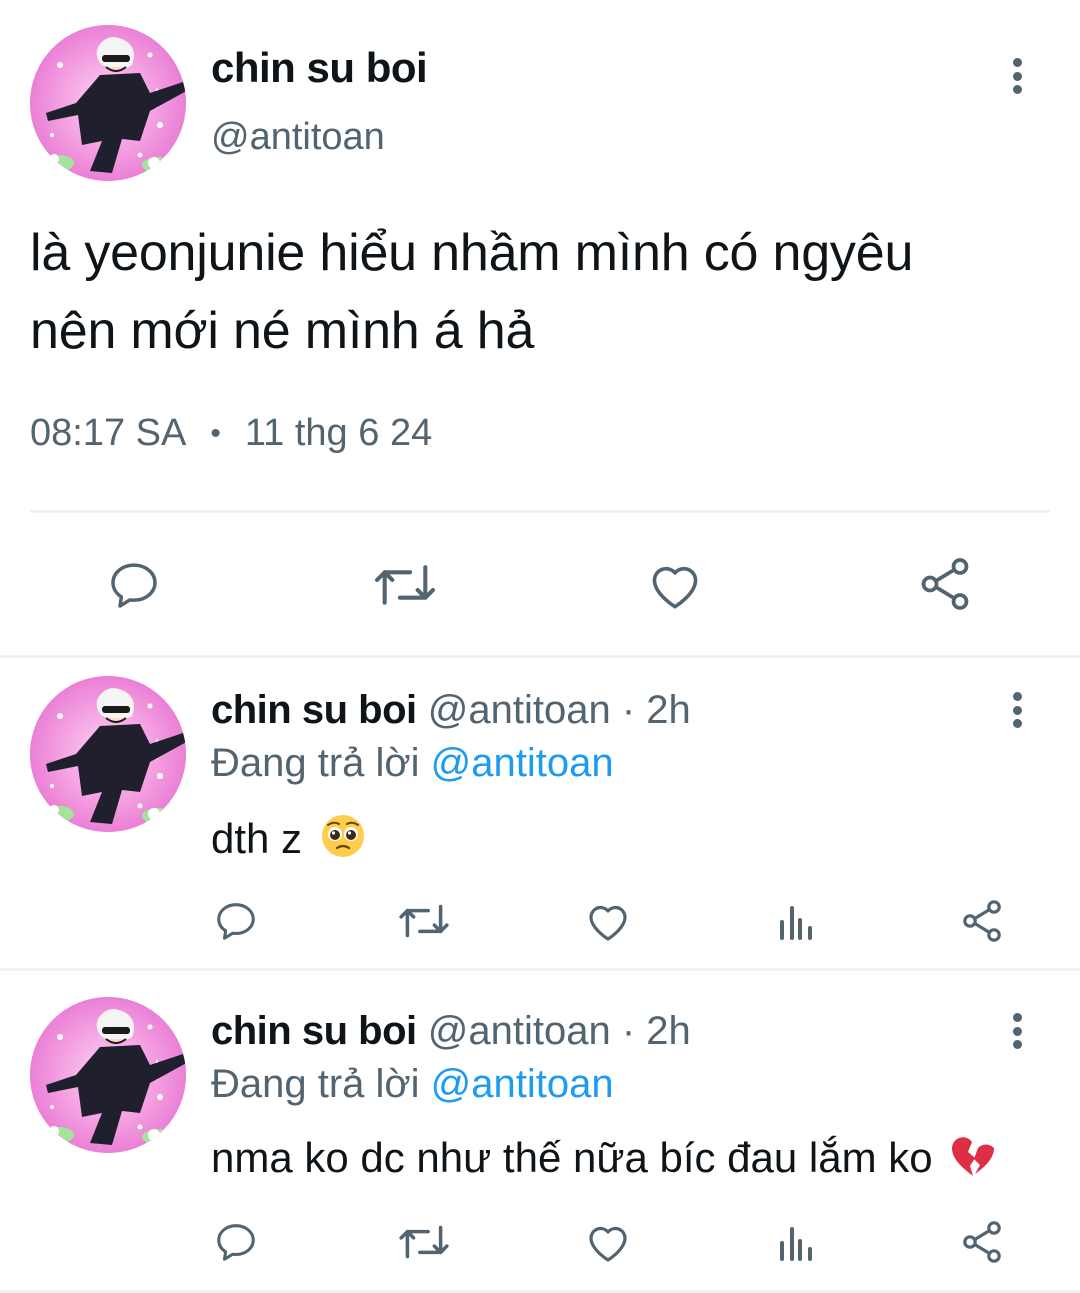 This screenshot has height=1293, width=1080. Describe the element at coordinates (343, 841) in the screenshot. I see `pleading-face-emoji` at that location.